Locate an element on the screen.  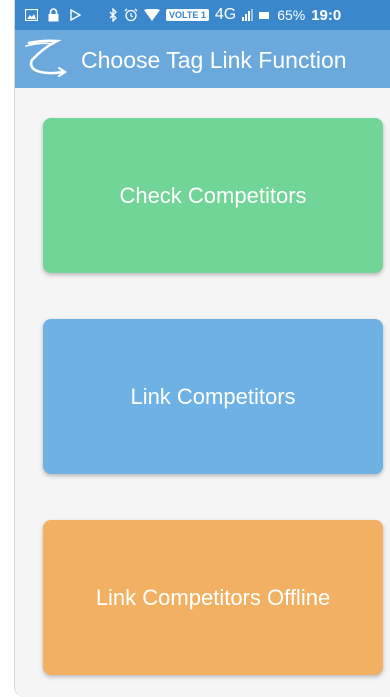
status-bar: VOLTE 1 4G 65% 19:0 is located at coordinates (202, 15).